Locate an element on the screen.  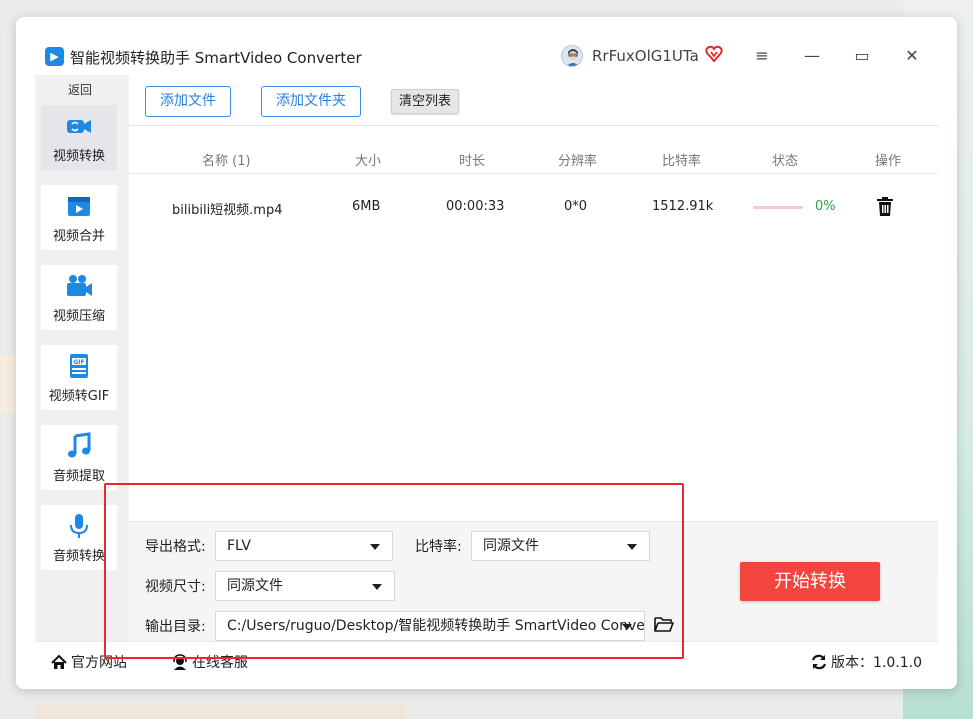
trash-icon is located at coordinates (885, 207).